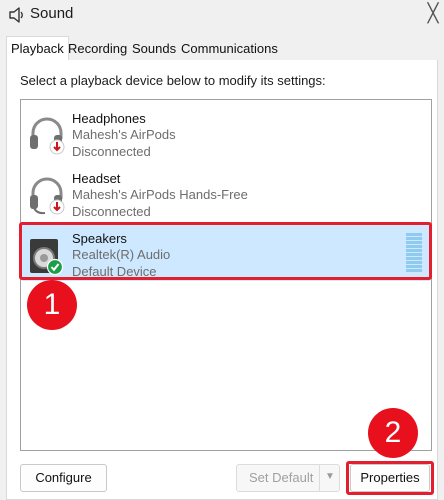 The height and width of the screenshot is (500, 444). I want to click on properties-highlight-box, so click(390, 478).